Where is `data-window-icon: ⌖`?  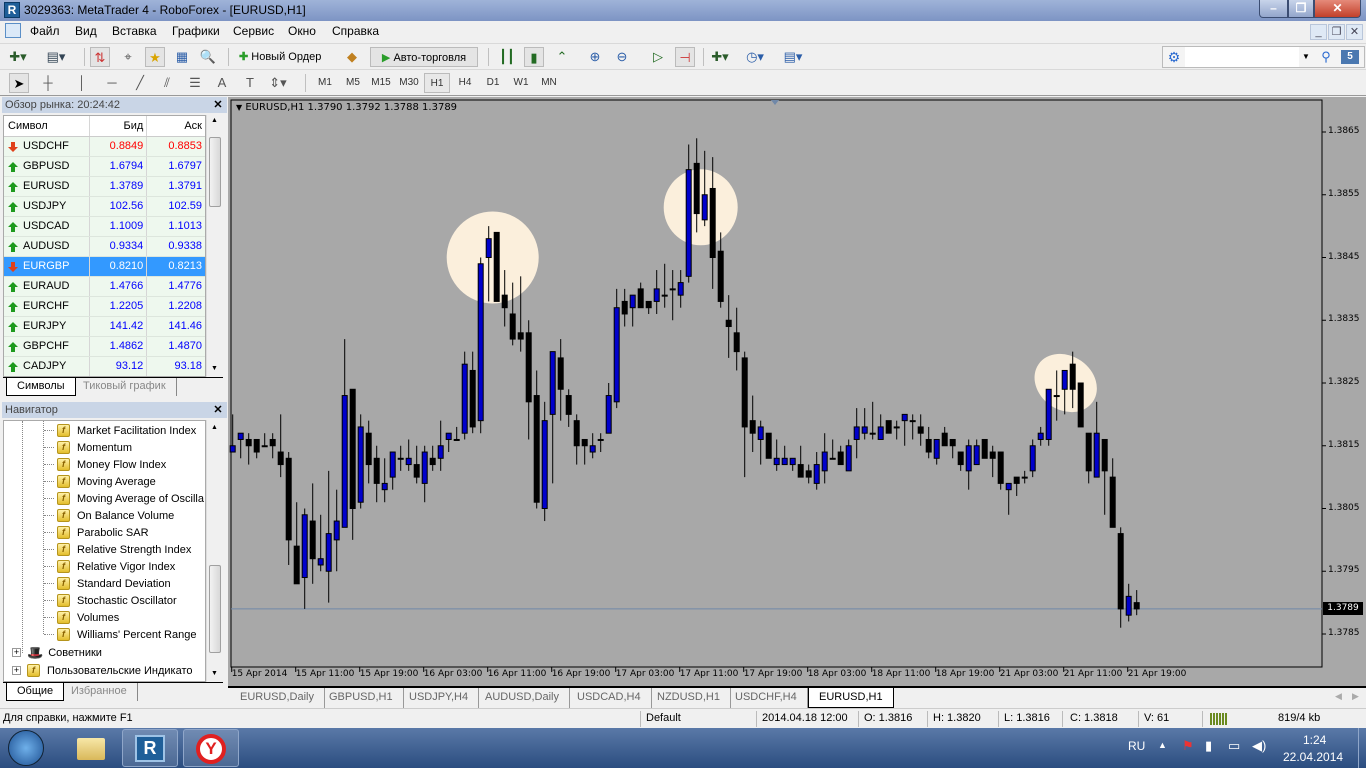
data-window-icon: ⌖ is located at coordinates (128, 57).